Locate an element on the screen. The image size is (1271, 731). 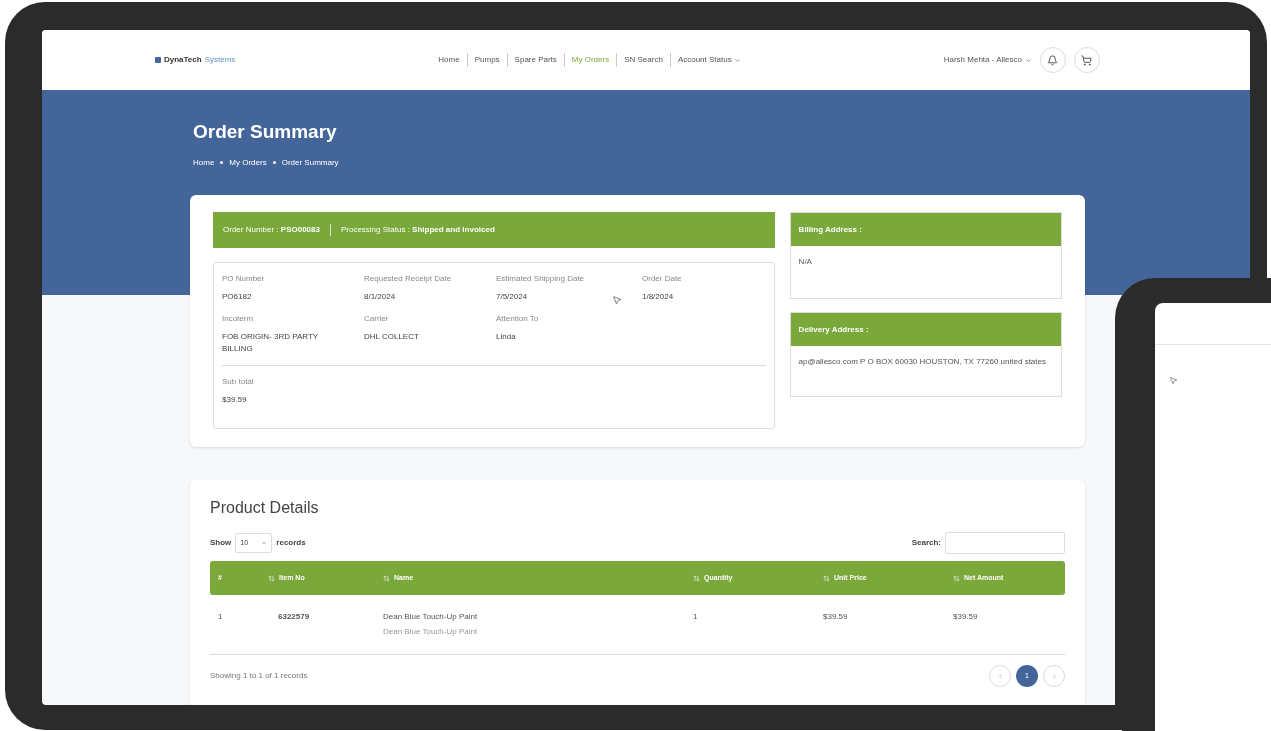
logo-brand: DynaTech is located at coordinates (183, 60).